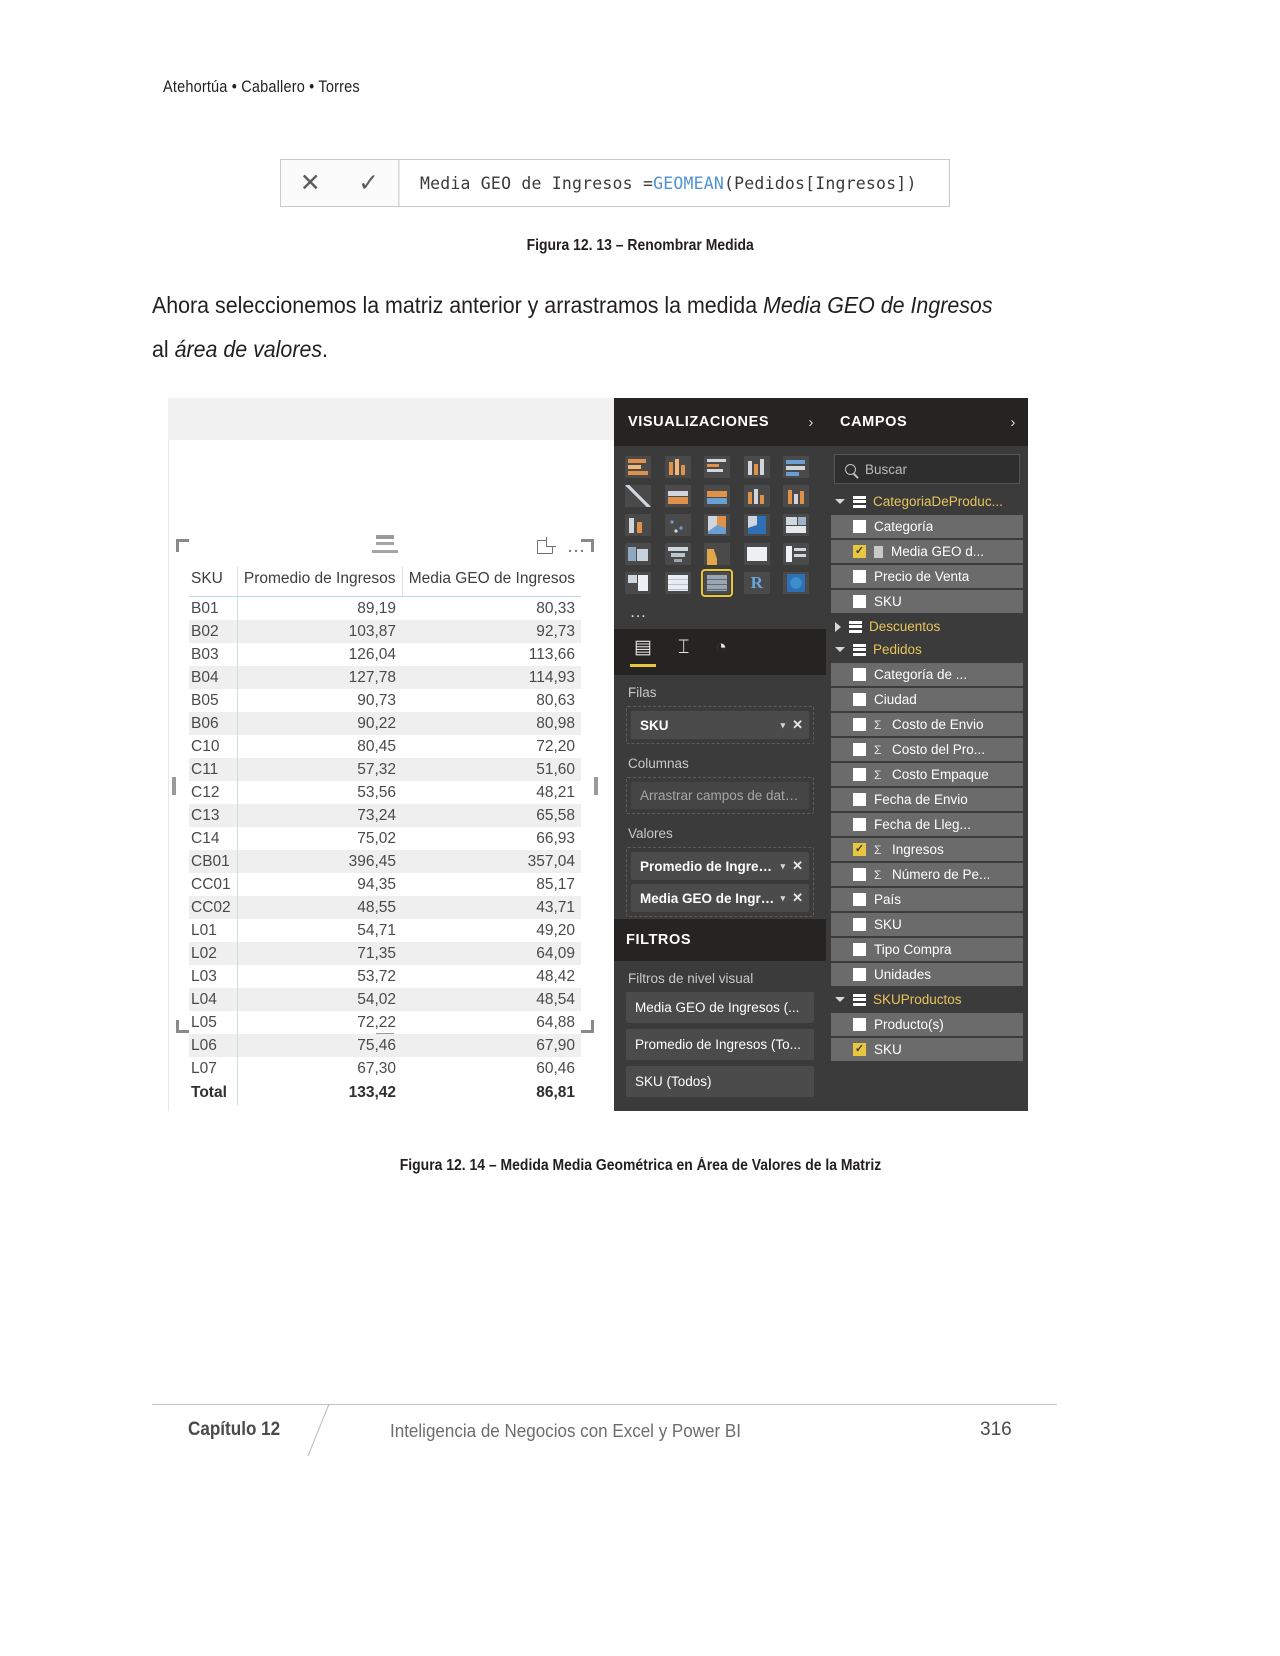 Image resolution: width=1280 pixels, height=1656 pixels. What do you see at coordinates (385, 953) in the screenshot?
I see `table-row: L02 71,35 64,09` at bounding box center [385, 953].